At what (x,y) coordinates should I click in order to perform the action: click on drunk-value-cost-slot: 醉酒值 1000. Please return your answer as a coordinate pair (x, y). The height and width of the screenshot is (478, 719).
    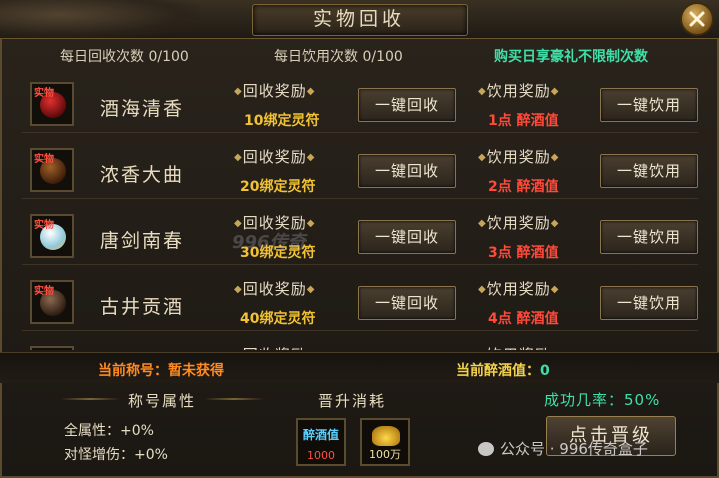
    Looking at the image, I should click on (321, 442).